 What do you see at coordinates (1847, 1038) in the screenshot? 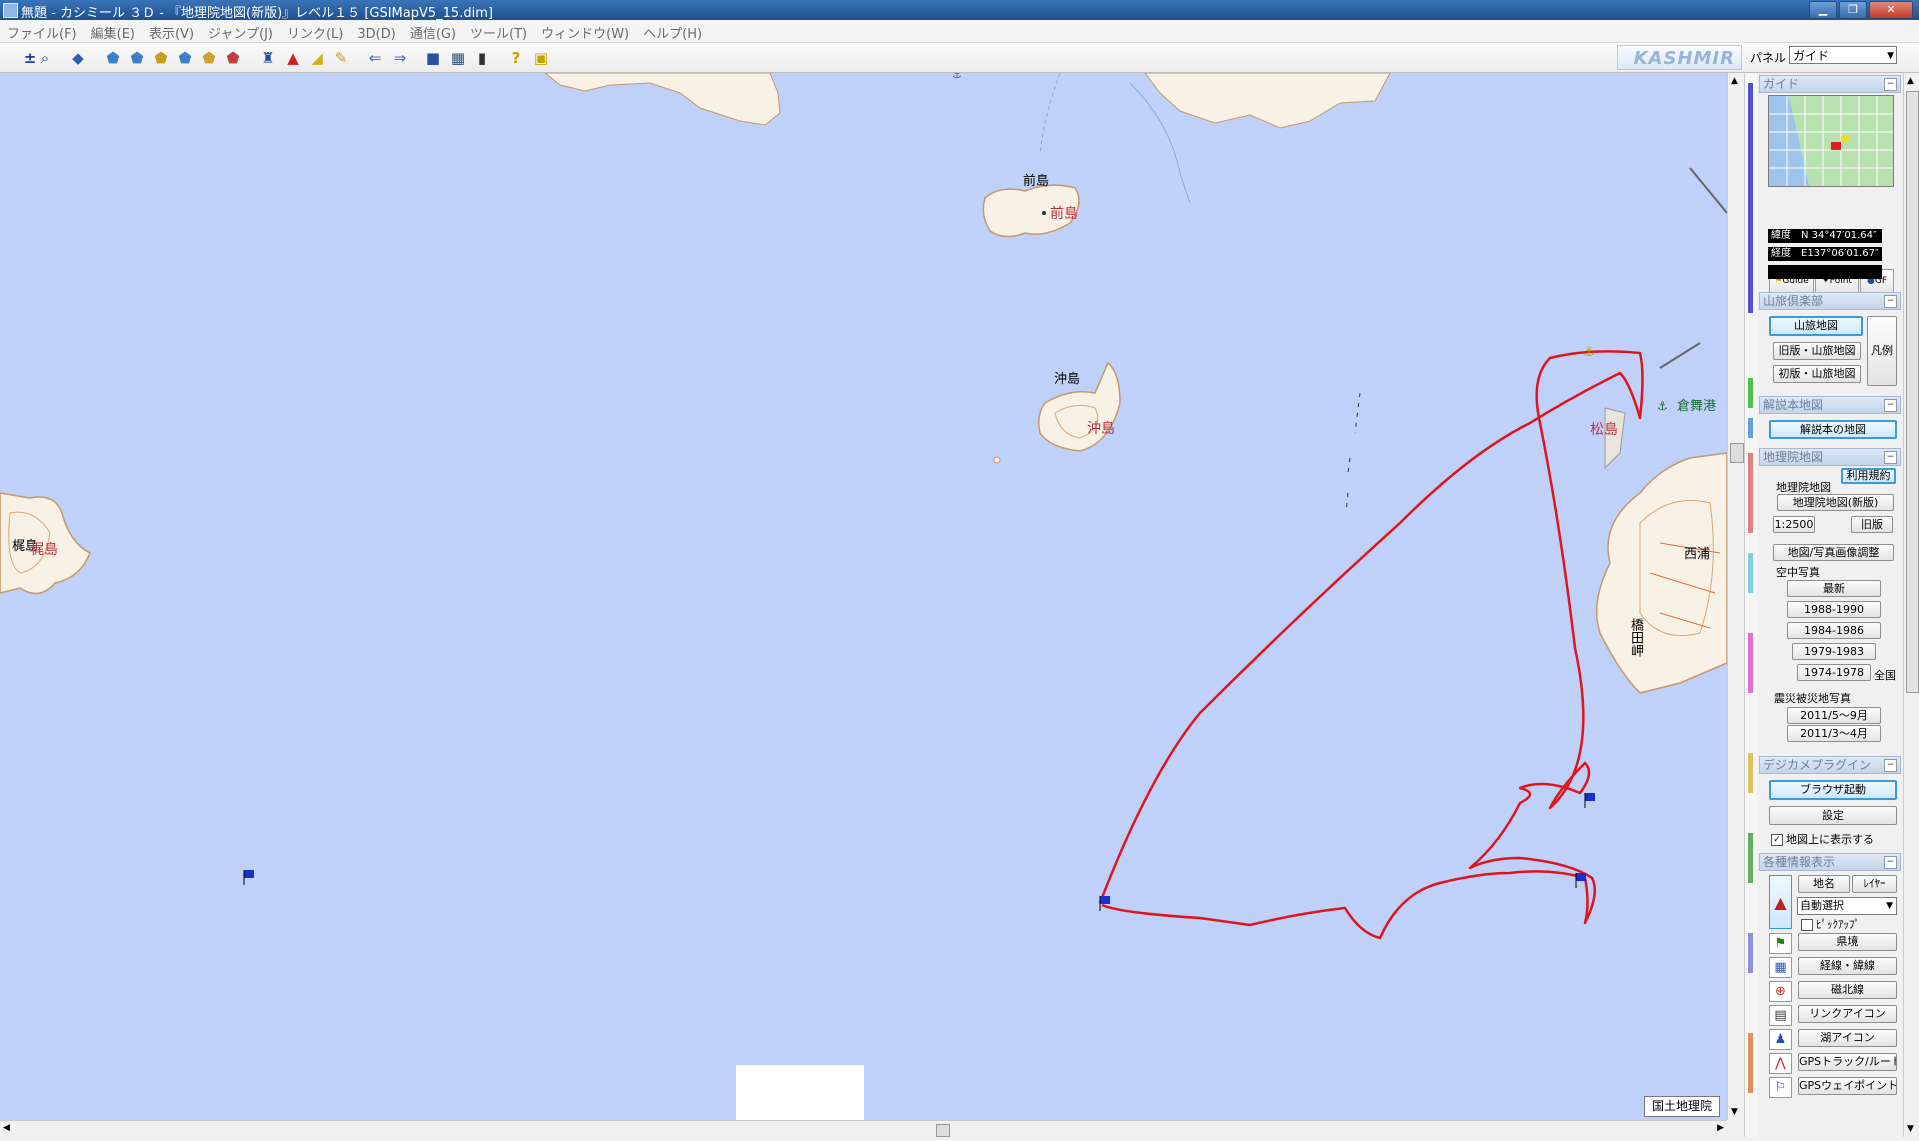
I see `lake-icon-button: 湖アイコン` at bounding box center [1847, 1038].